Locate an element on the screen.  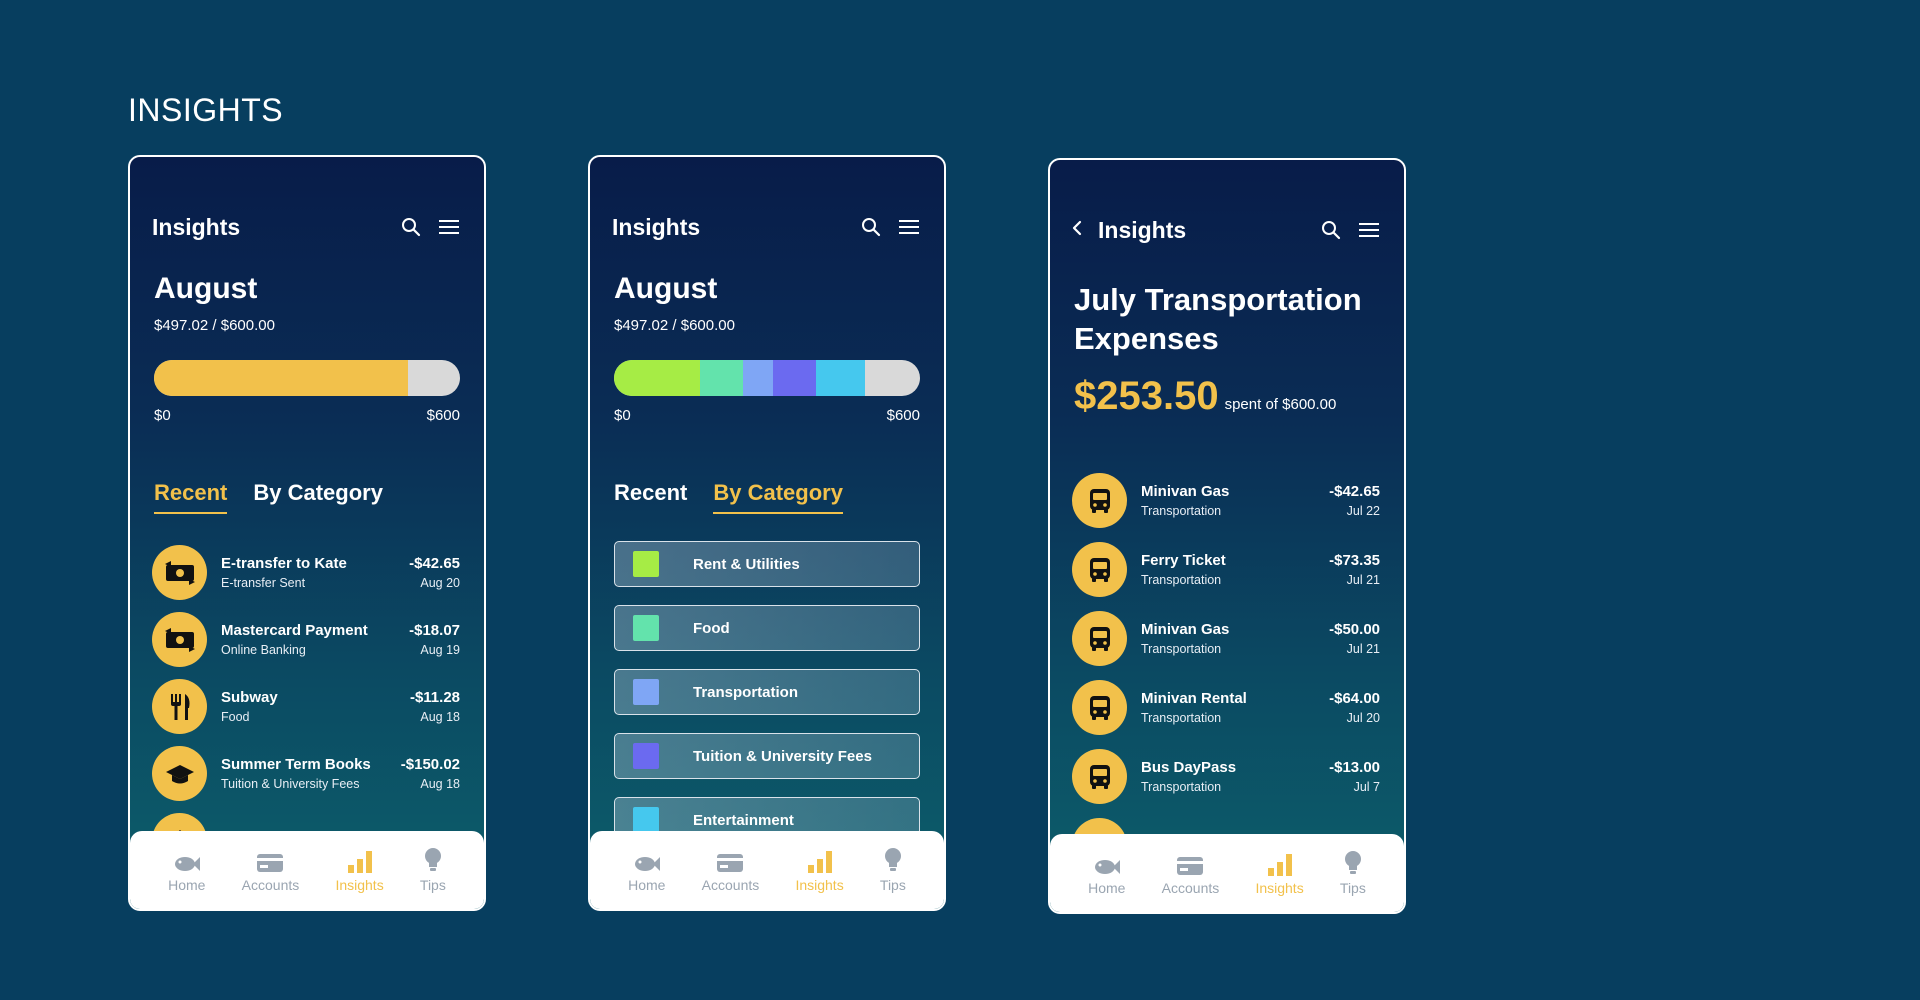
page-title: INSIGHTS is located at coordinates (206, 110).